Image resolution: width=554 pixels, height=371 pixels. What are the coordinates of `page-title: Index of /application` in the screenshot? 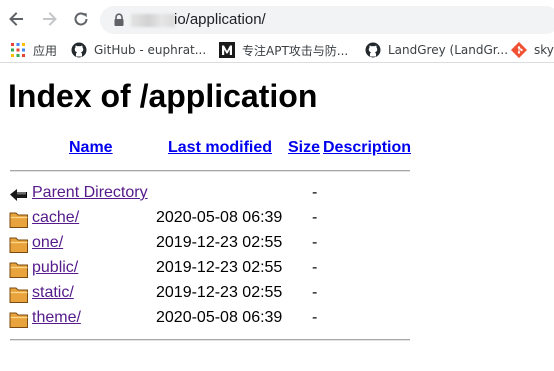 It's located at (163, 96).